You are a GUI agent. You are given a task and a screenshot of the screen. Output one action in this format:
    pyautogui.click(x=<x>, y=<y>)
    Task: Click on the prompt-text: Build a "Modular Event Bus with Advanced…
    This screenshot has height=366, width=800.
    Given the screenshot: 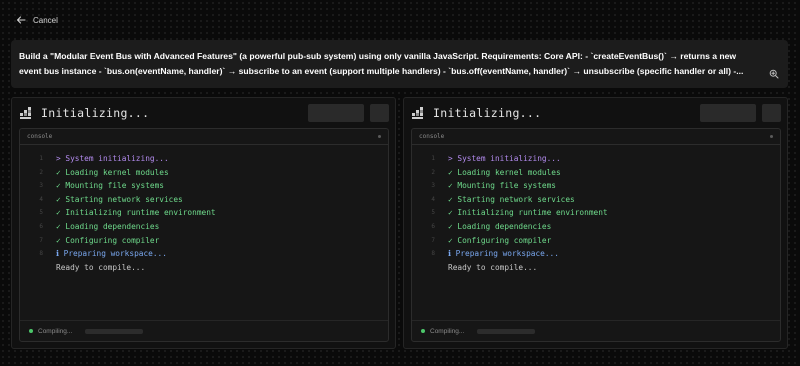 What is the action you would take?
    pyautogui.click(x=381, y=63)
    